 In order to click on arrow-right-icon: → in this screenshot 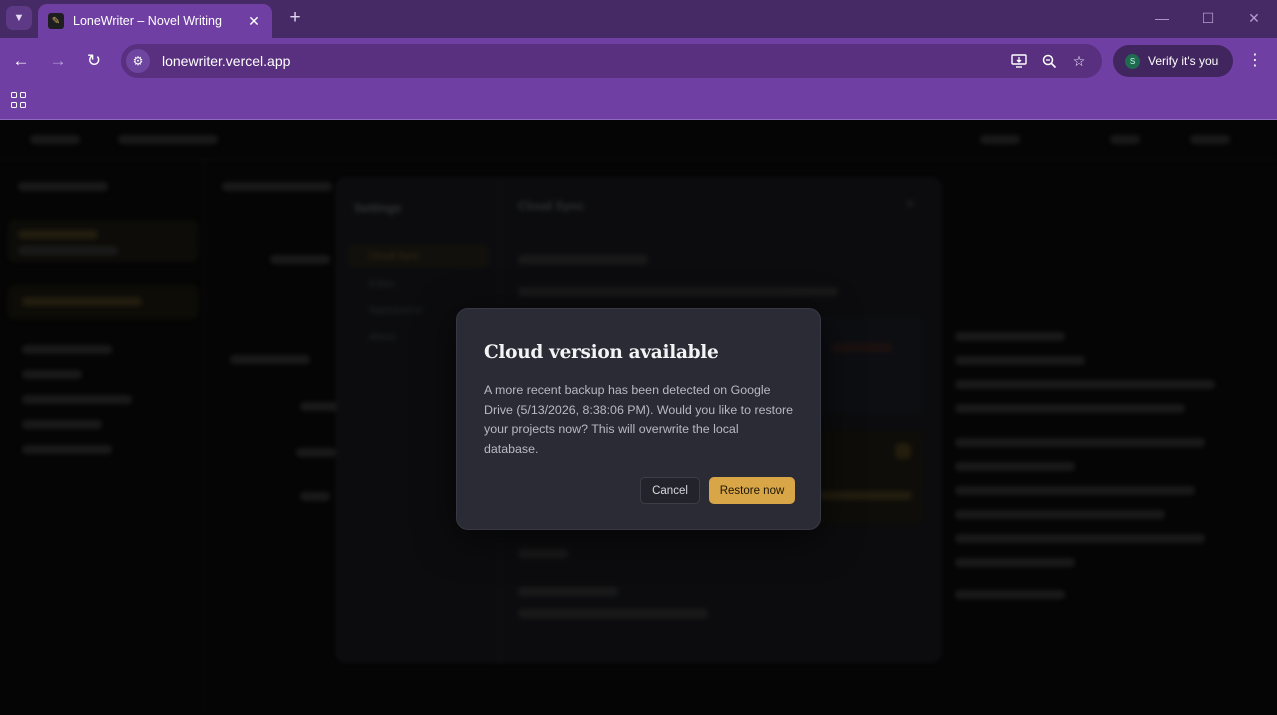, I will do `click(58, 60)`.